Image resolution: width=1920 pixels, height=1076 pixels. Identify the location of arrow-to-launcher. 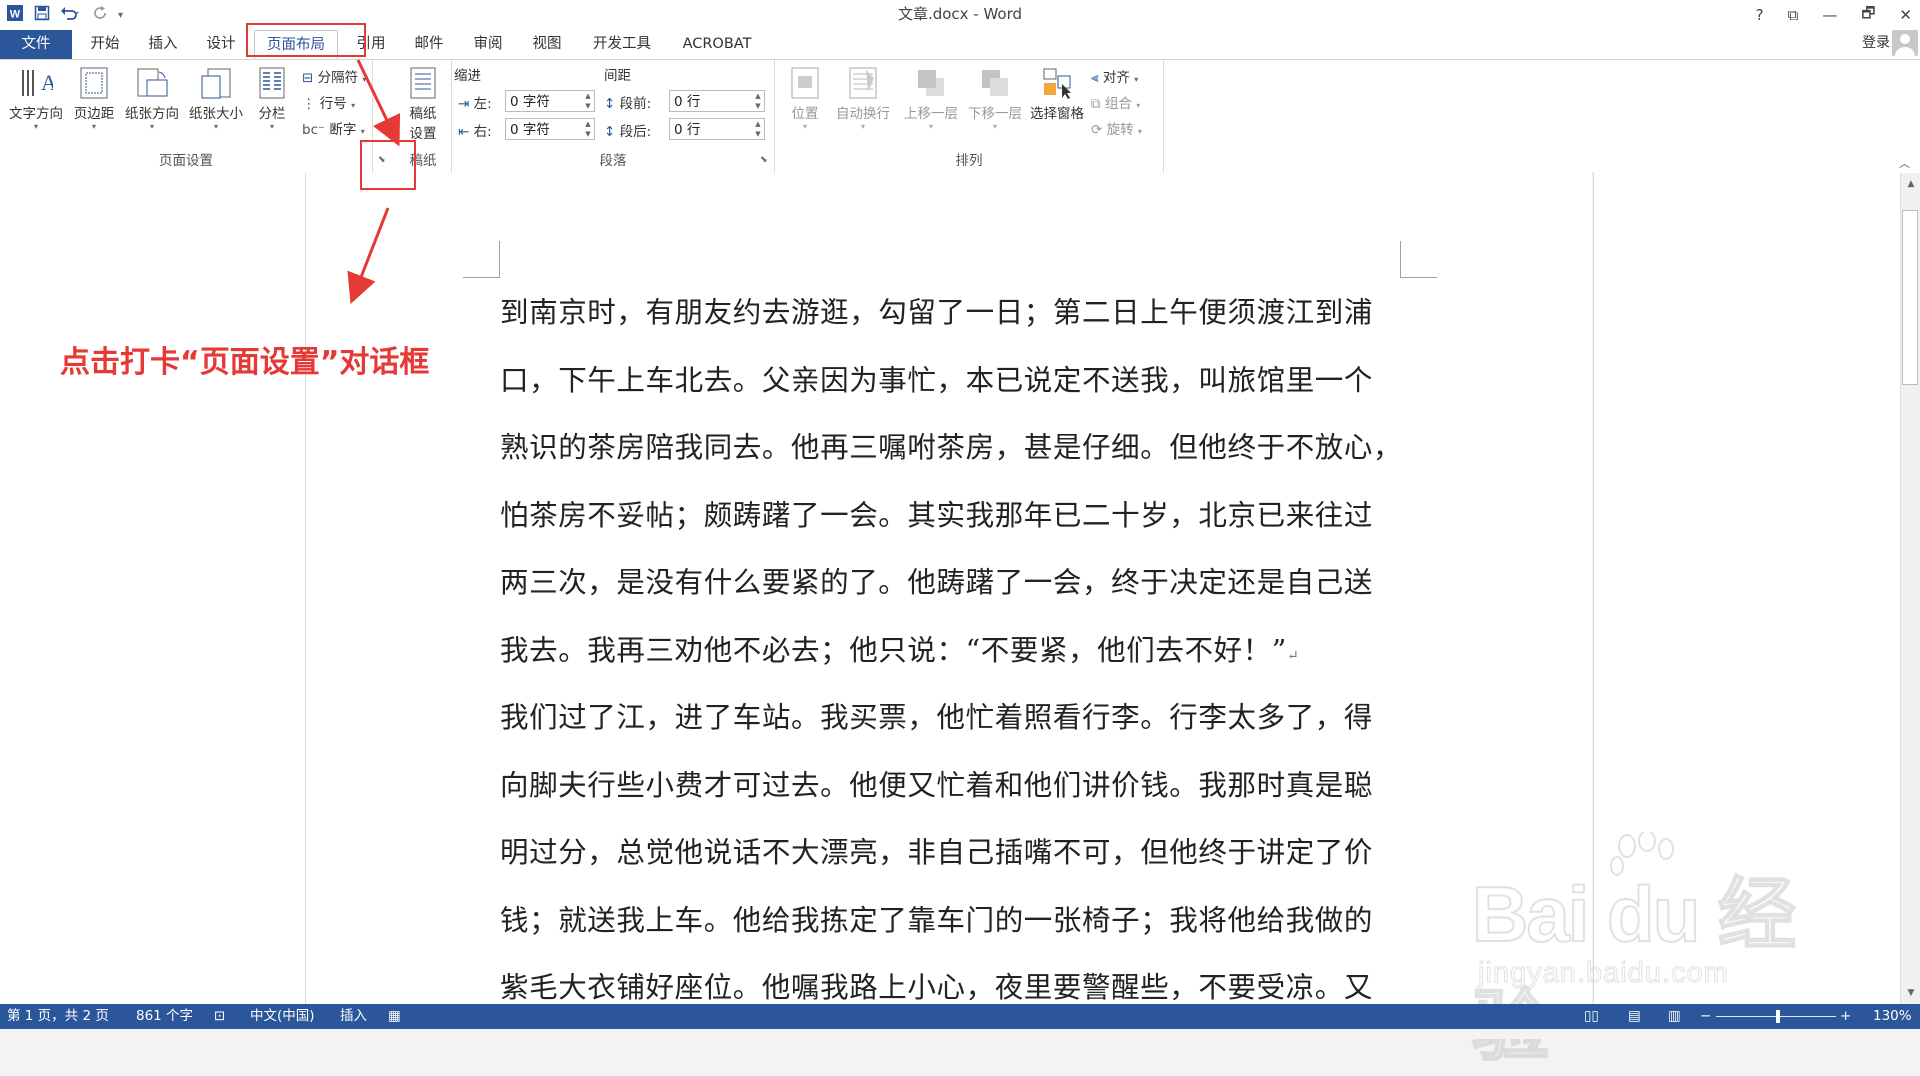
(378, 103).